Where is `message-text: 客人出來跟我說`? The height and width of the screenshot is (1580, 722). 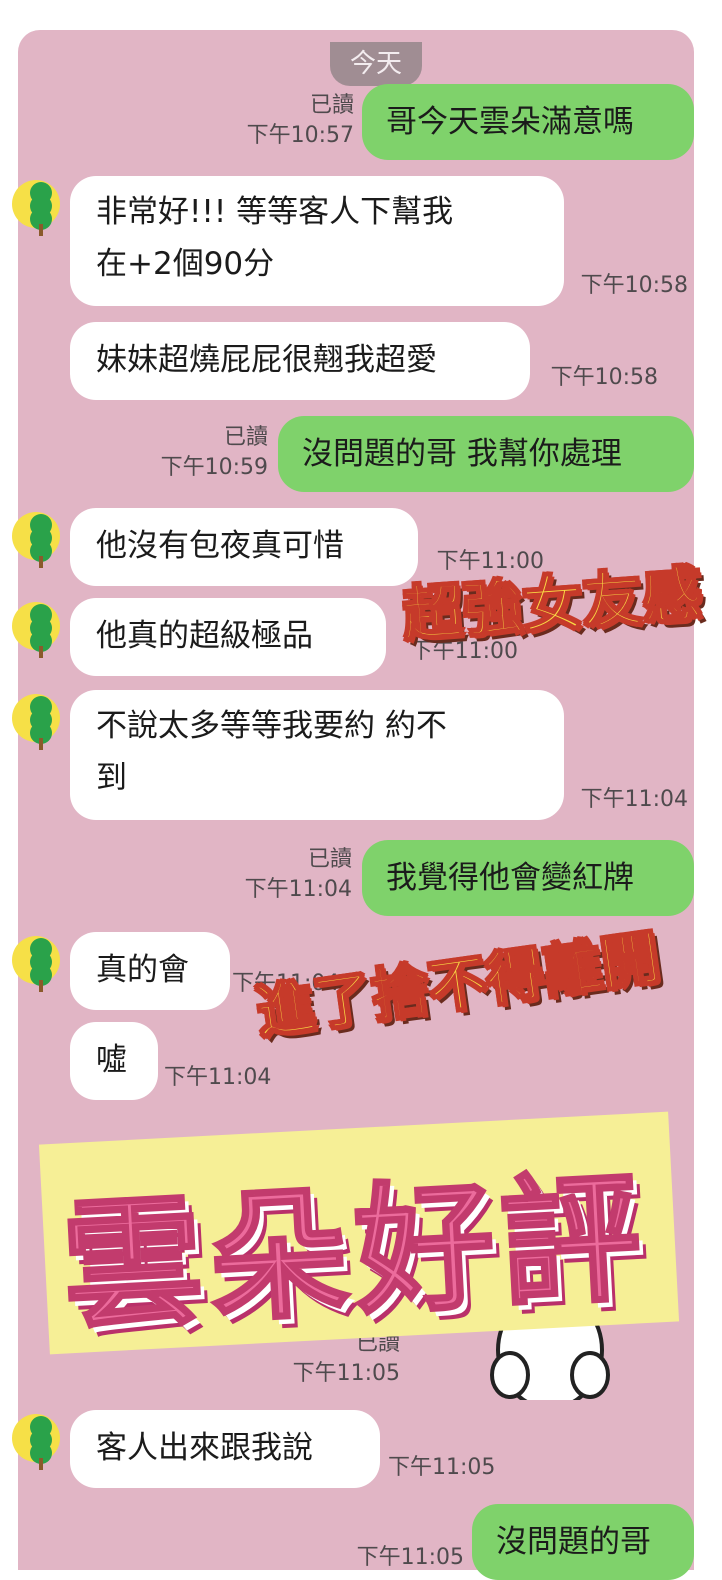
message-text: 客人出來跟我說 is located at coordinates (204, 1448).